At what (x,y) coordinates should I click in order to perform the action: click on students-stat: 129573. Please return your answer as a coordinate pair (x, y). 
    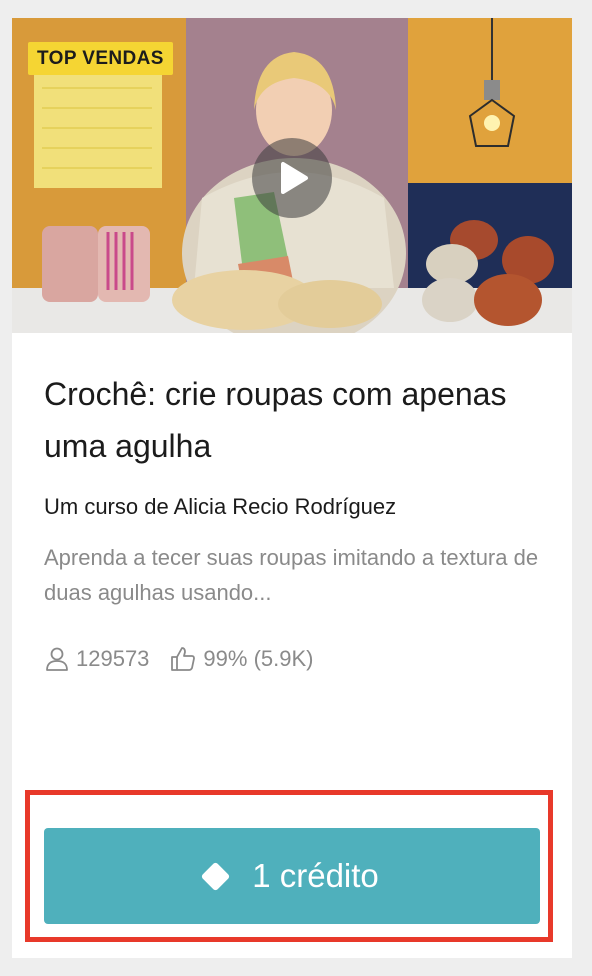
    Looking at the image, I should click on (96, 659).